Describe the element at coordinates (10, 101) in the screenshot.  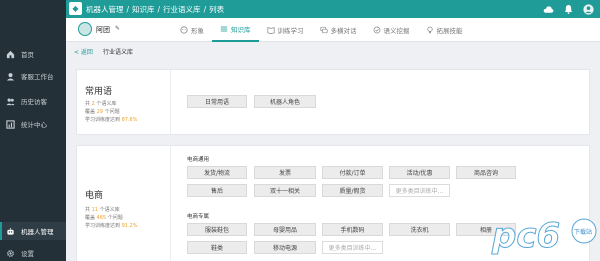
I see `users-icon` at that location.